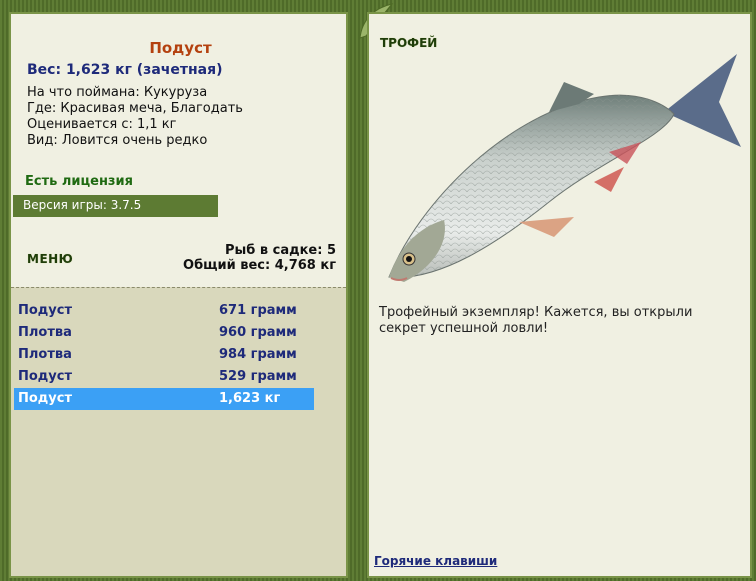  Describe the element at coordinates (50, 259) in the screenshot. I see `menu-button: МЕНЮ` at that location.